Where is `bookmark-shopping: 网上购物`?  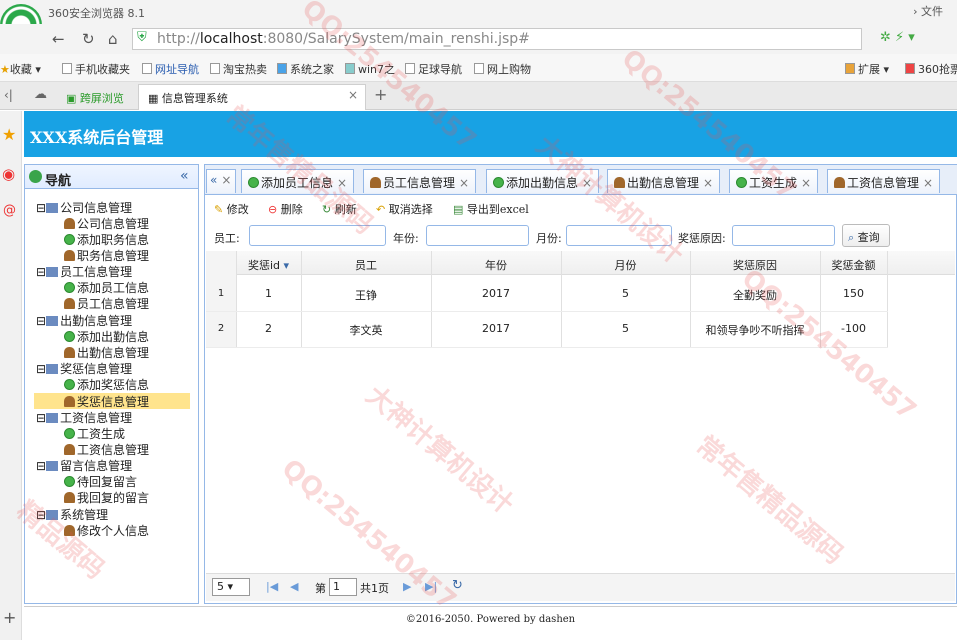
bookmark-shopping: 网上购物 is located at coordinates (502, 69).